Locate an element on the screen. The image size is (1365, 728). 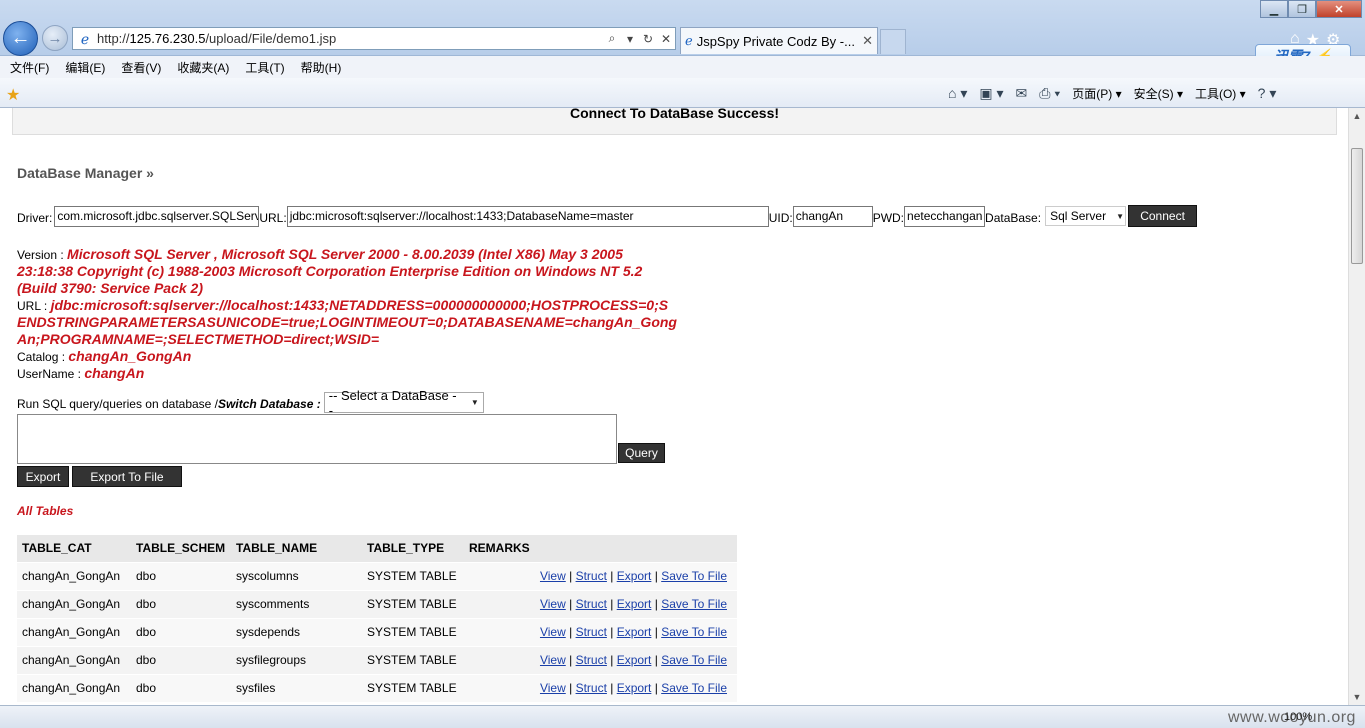
ie-page-icon: ℯ is located at coordinates (85, 38).